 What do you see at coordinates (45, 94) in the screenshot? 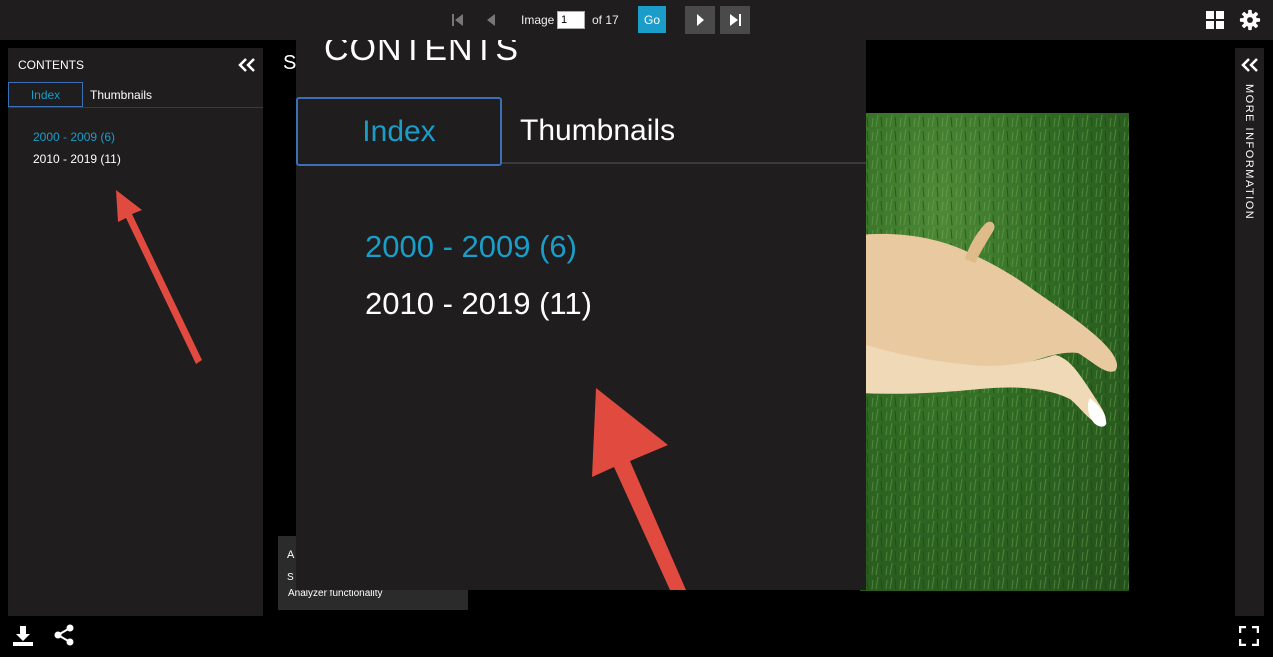
I see `tab-index: Index` at bounding box center [45, 94].